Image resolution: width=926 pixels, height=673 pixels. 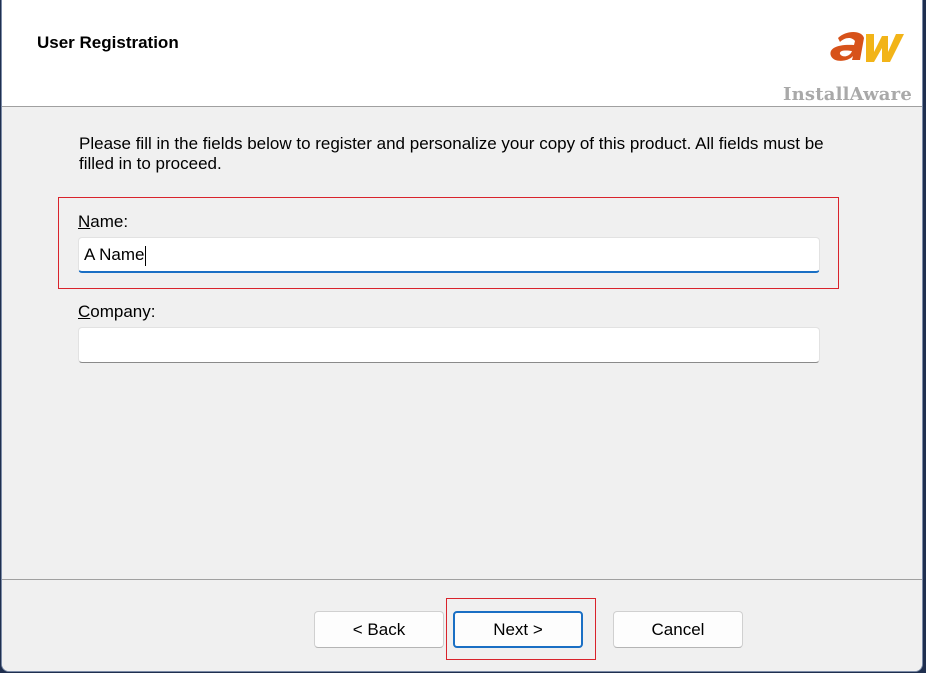 What do you see at coordinates (109, 221) in the screenshot?
I see `name-label-rest: ame:` at bounding box center [109, 221].